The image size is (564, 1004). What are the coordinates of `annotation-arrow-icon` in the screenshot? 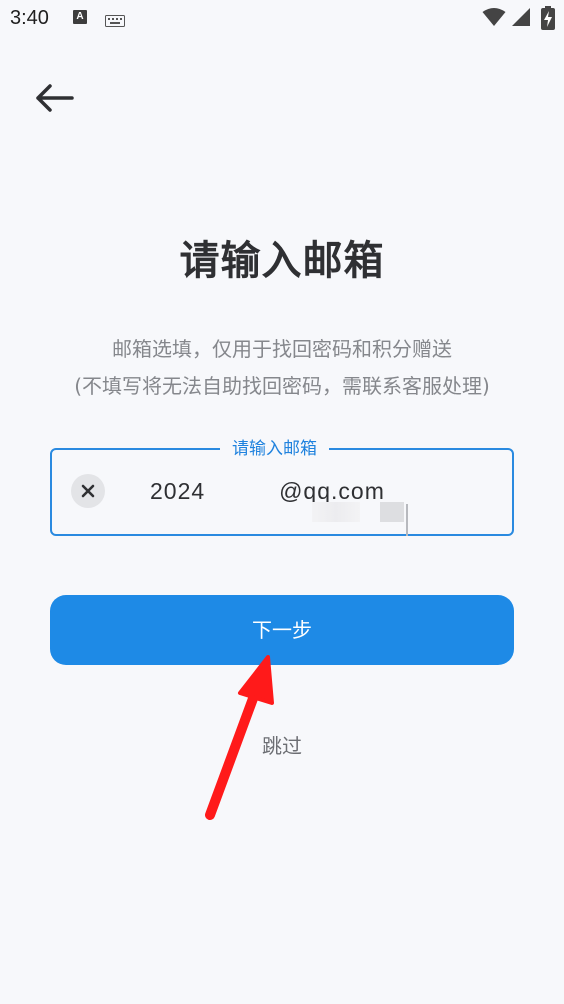 It's located at (239, 737).